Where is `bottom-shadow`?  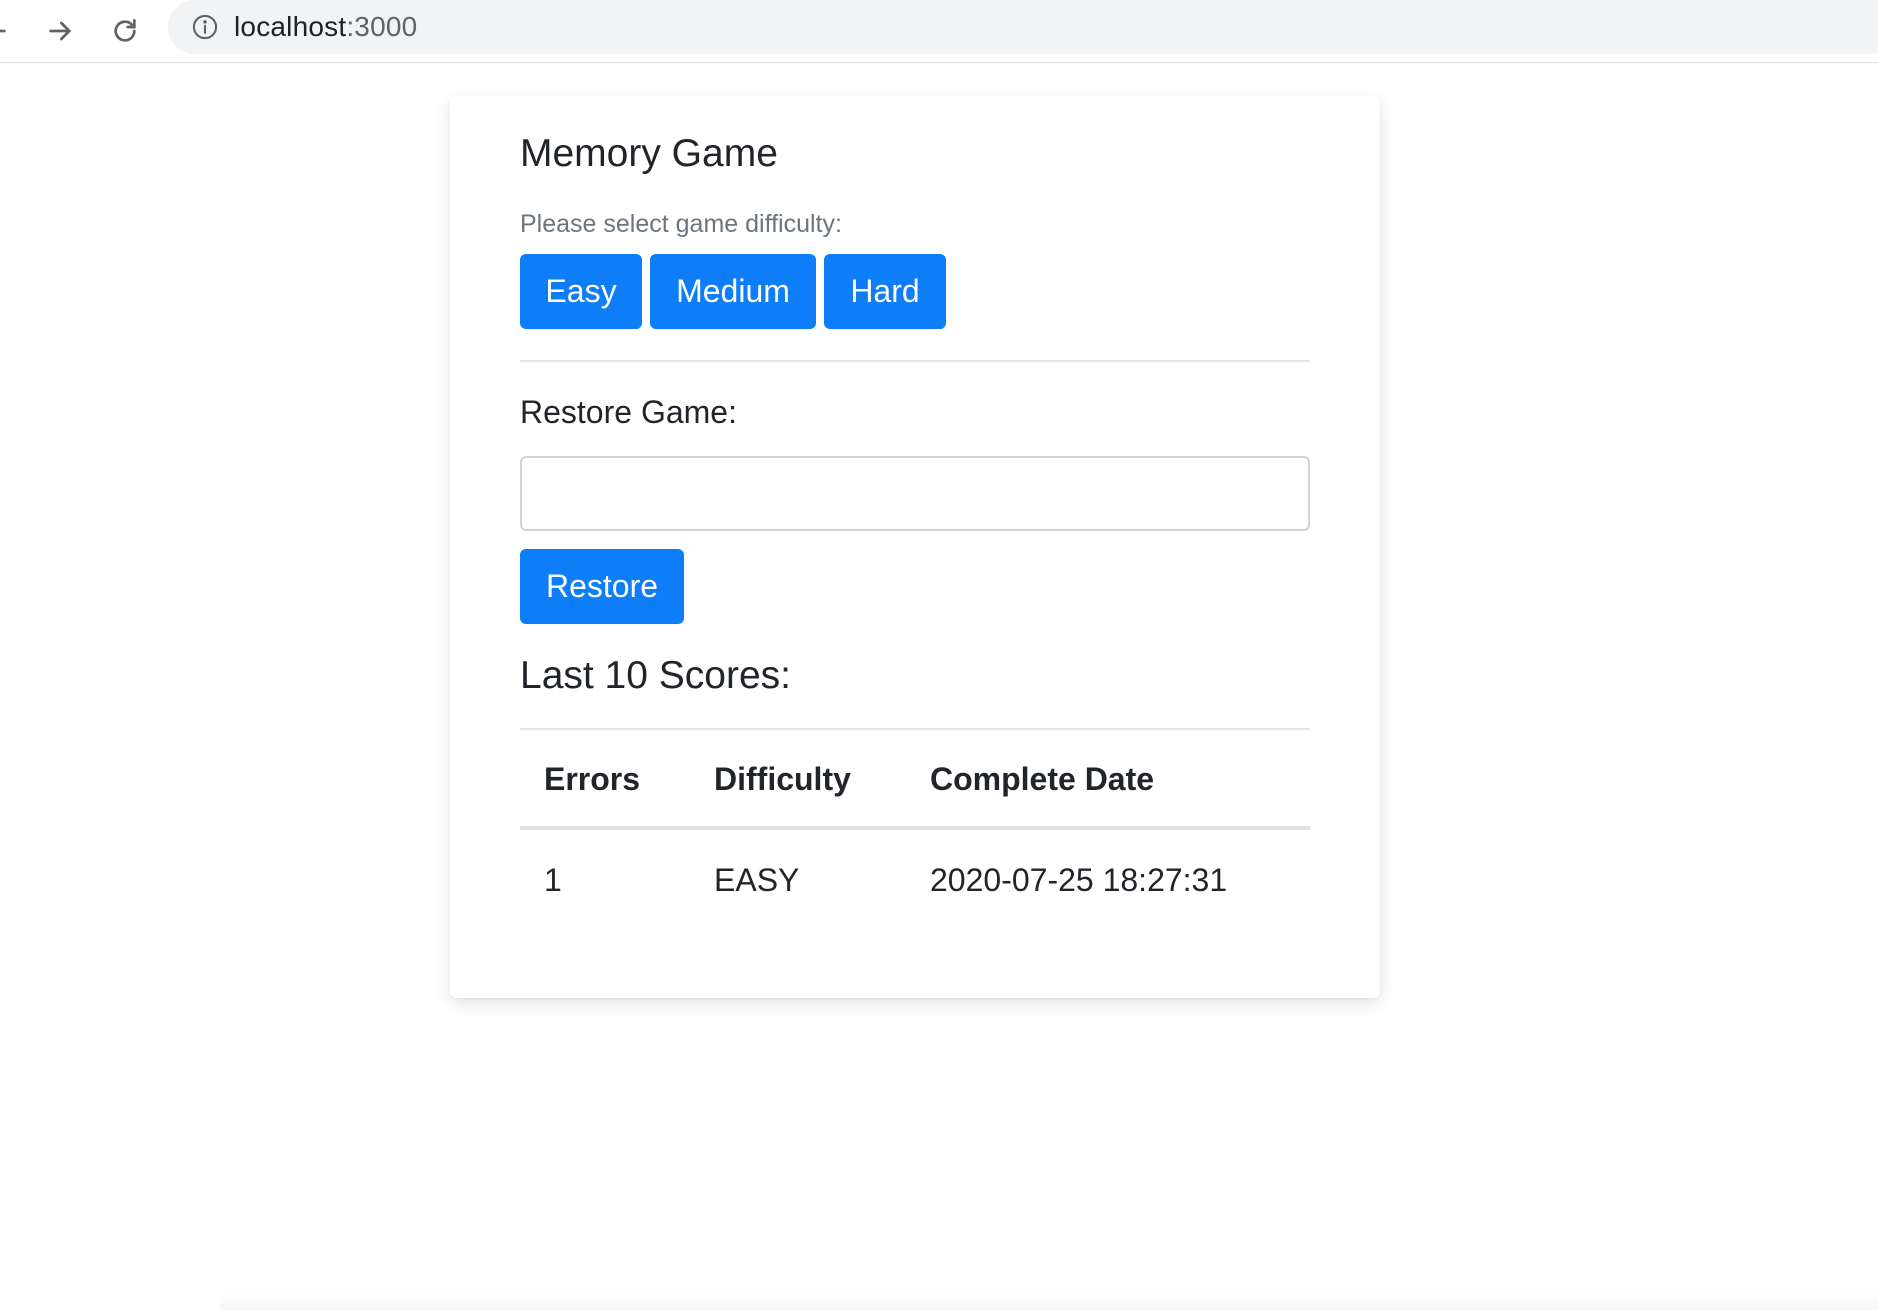
bottom-shadow is located at coordinates (1049, 1300).